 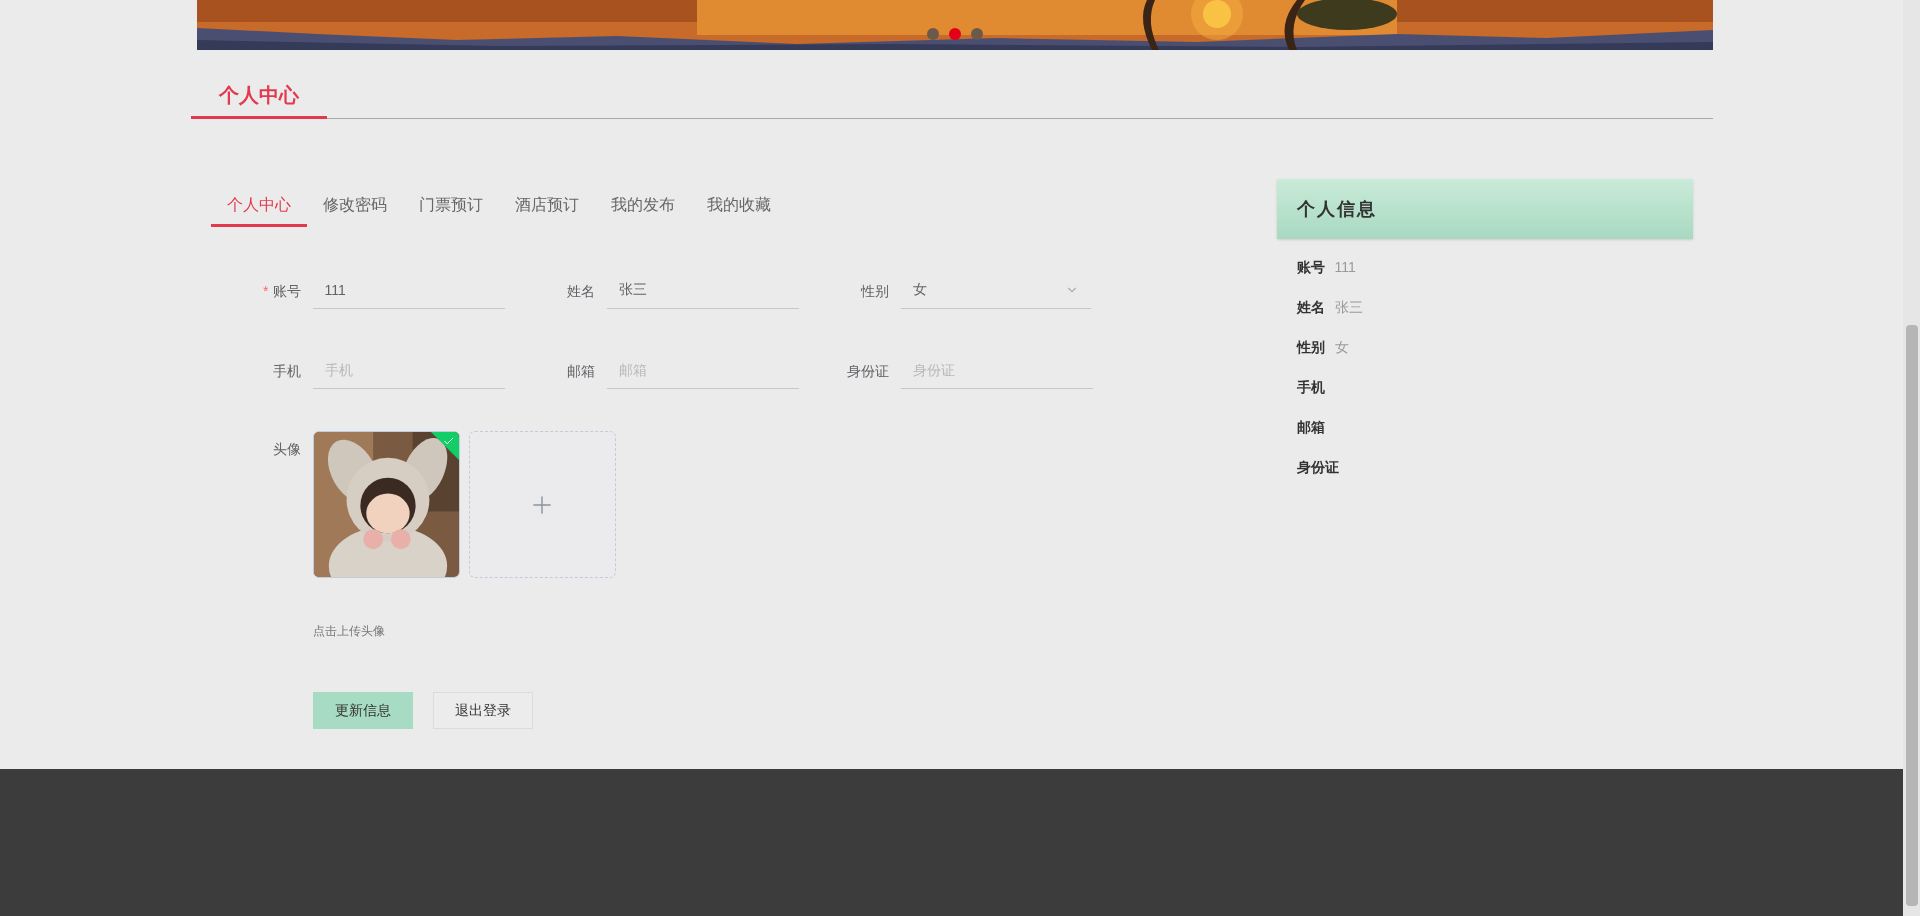 What do you see at coordinates (1310, 267) in the screenshot?
I see `info-label: 账号` at bounding box center [1310, 267].